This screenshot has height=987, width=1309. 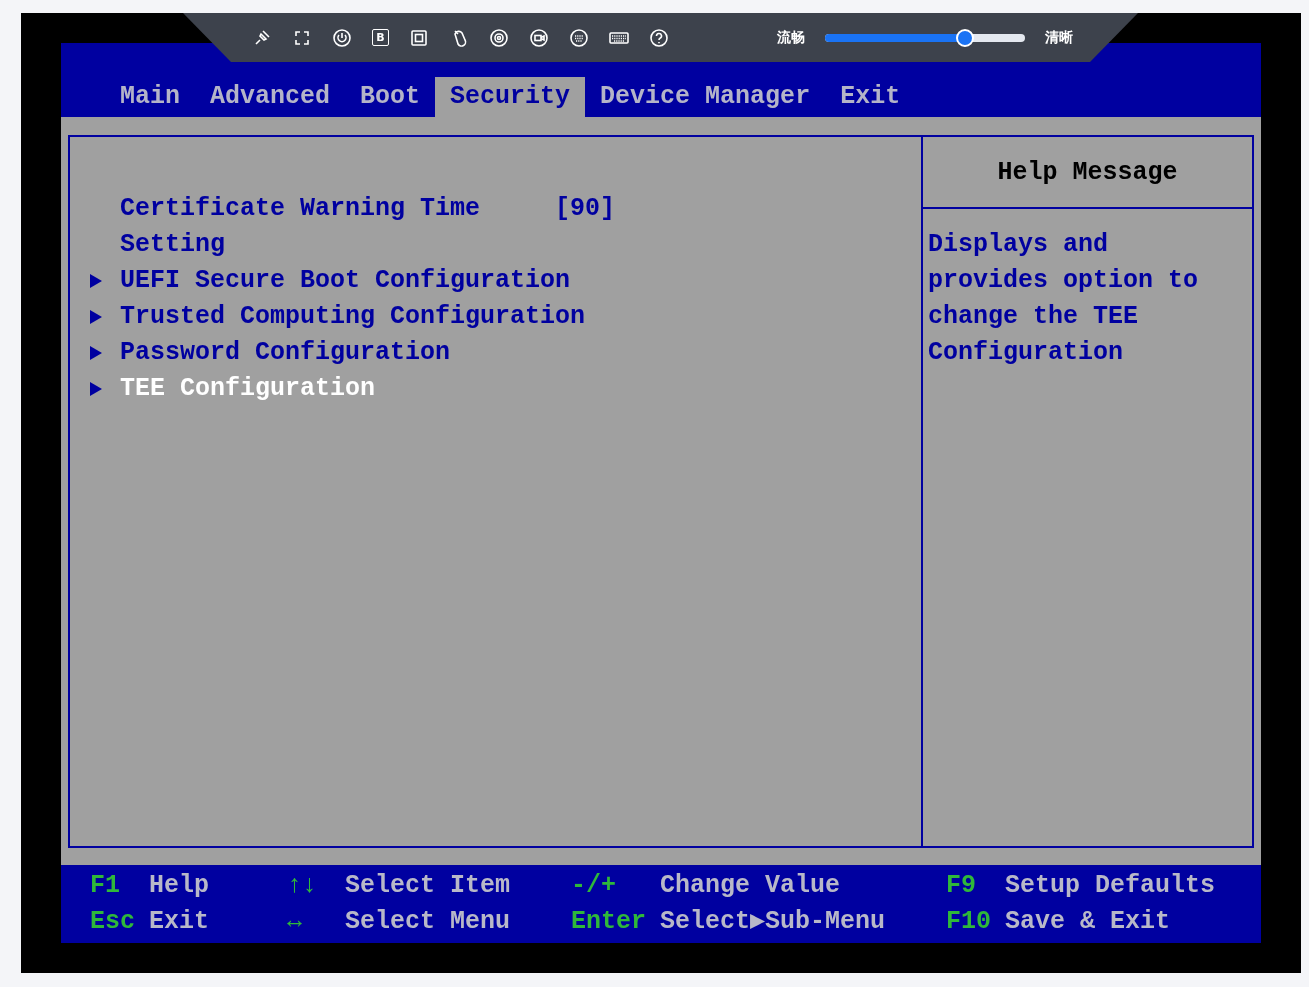 What do you see at coordinates (510, 97) in the screenshot?
I see `menu-tab: Security` at bounding box center [510, 97].